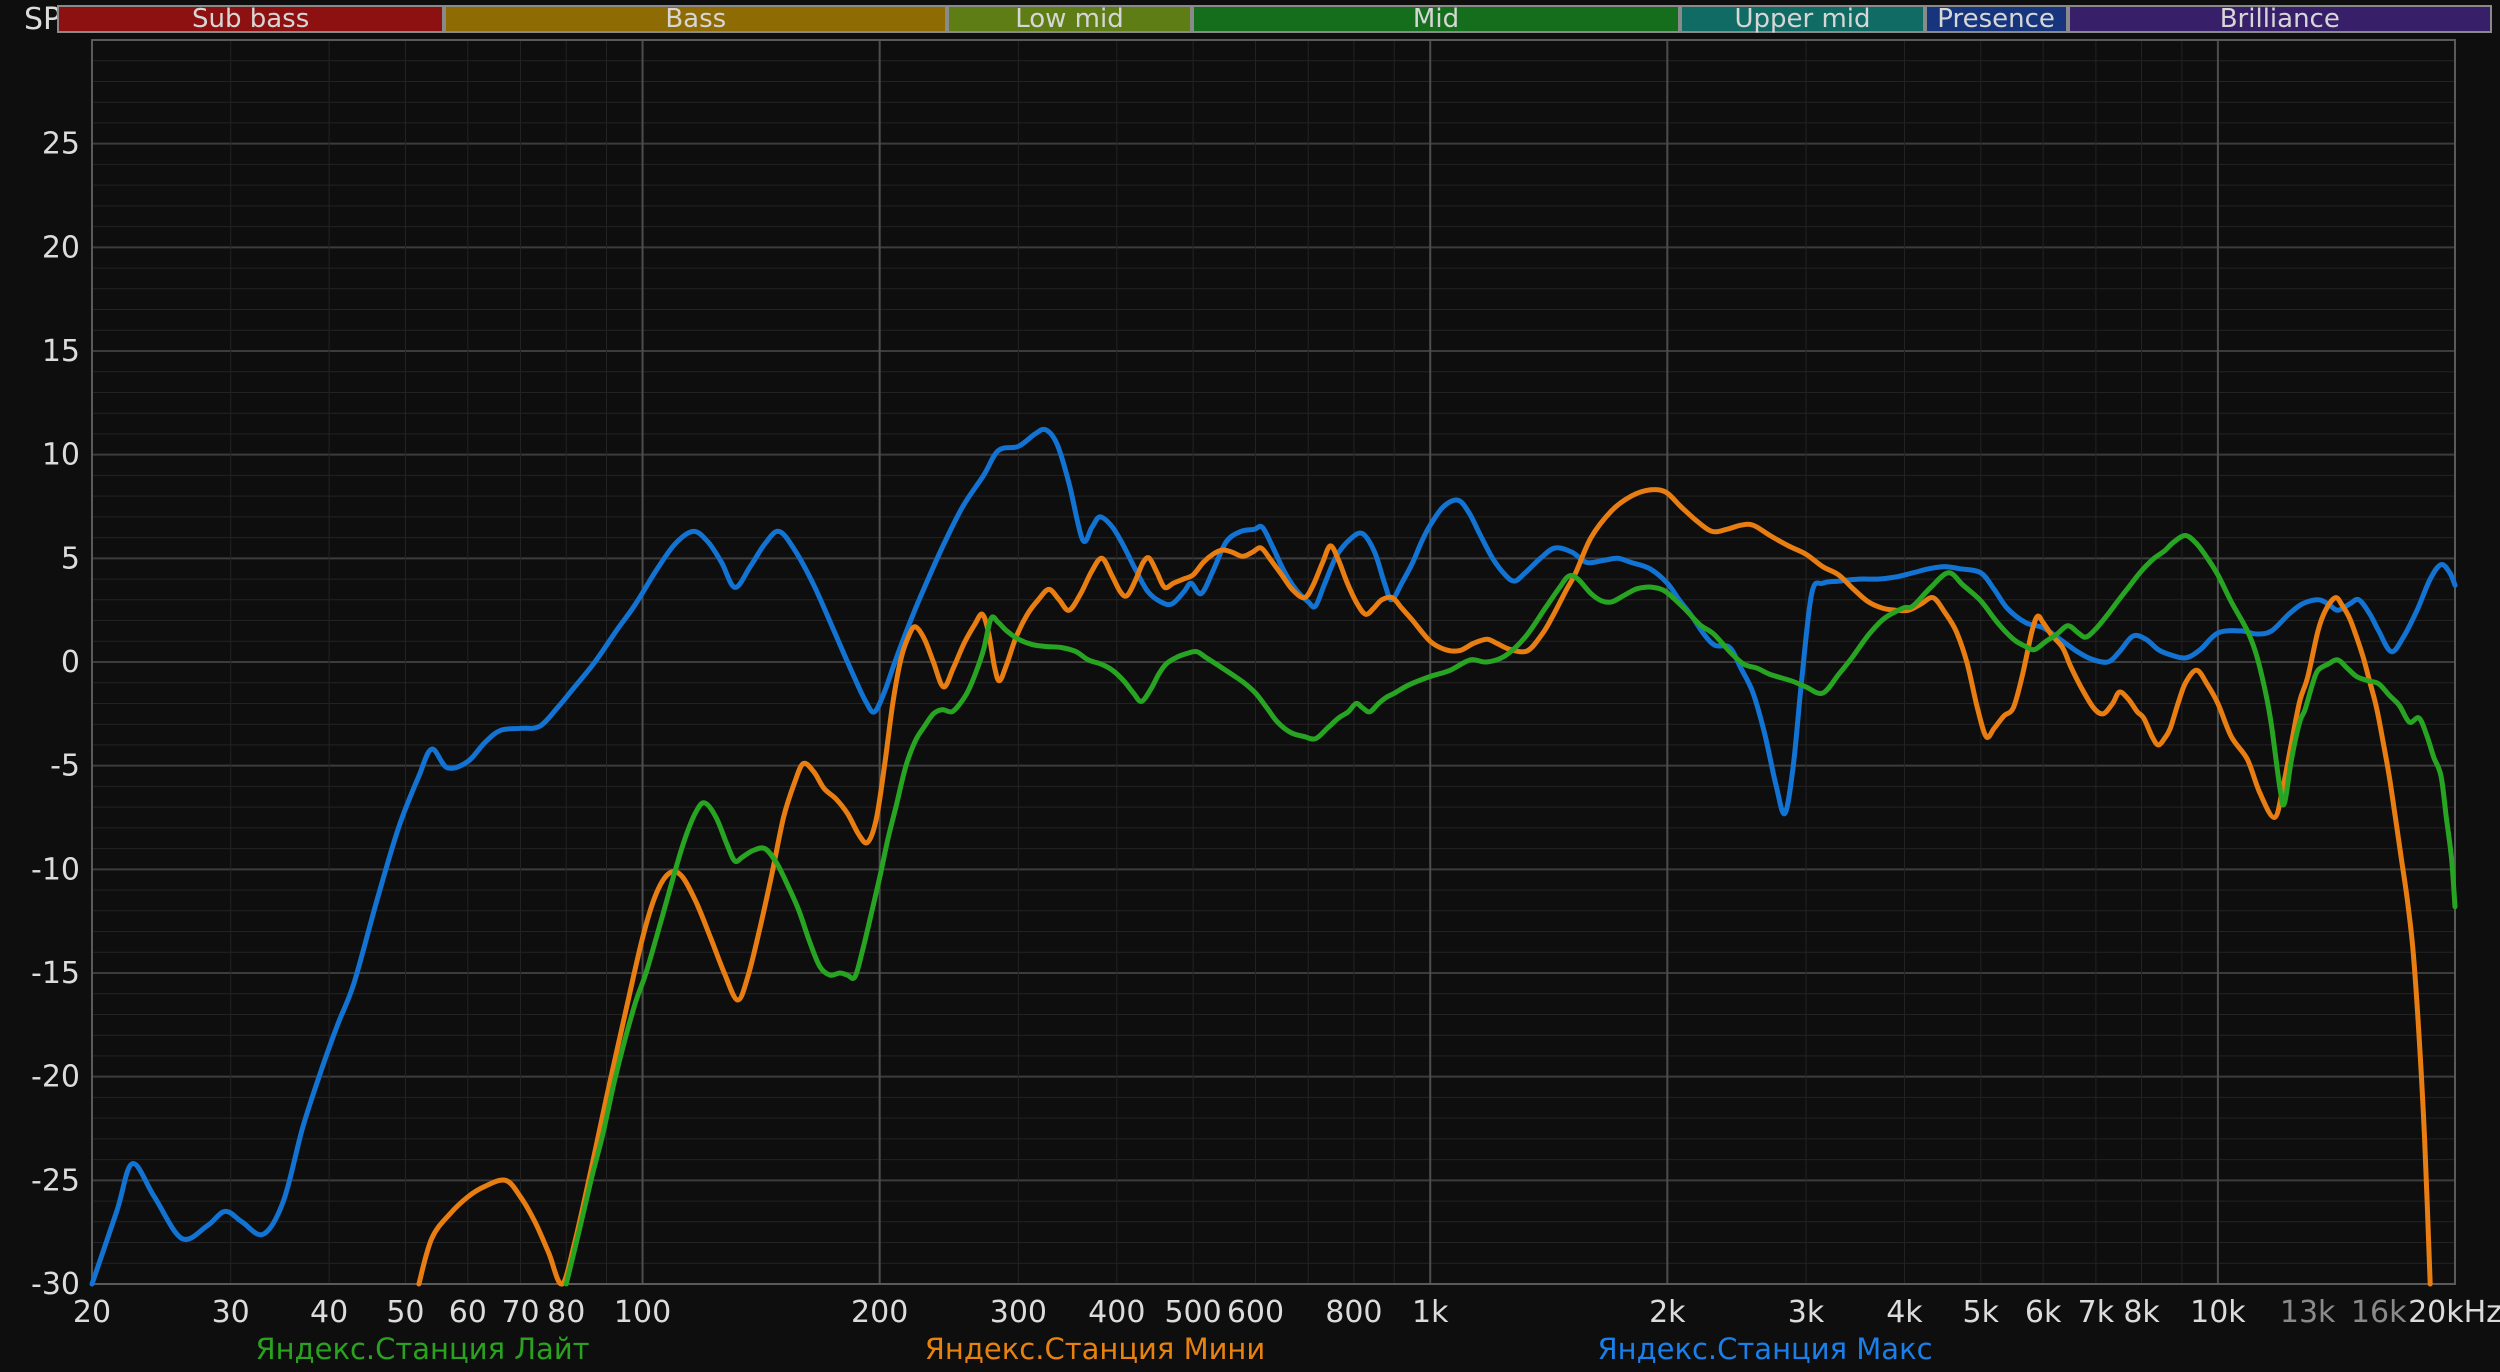  I want to click on x-tick-label: 60, so click(468, 1312).